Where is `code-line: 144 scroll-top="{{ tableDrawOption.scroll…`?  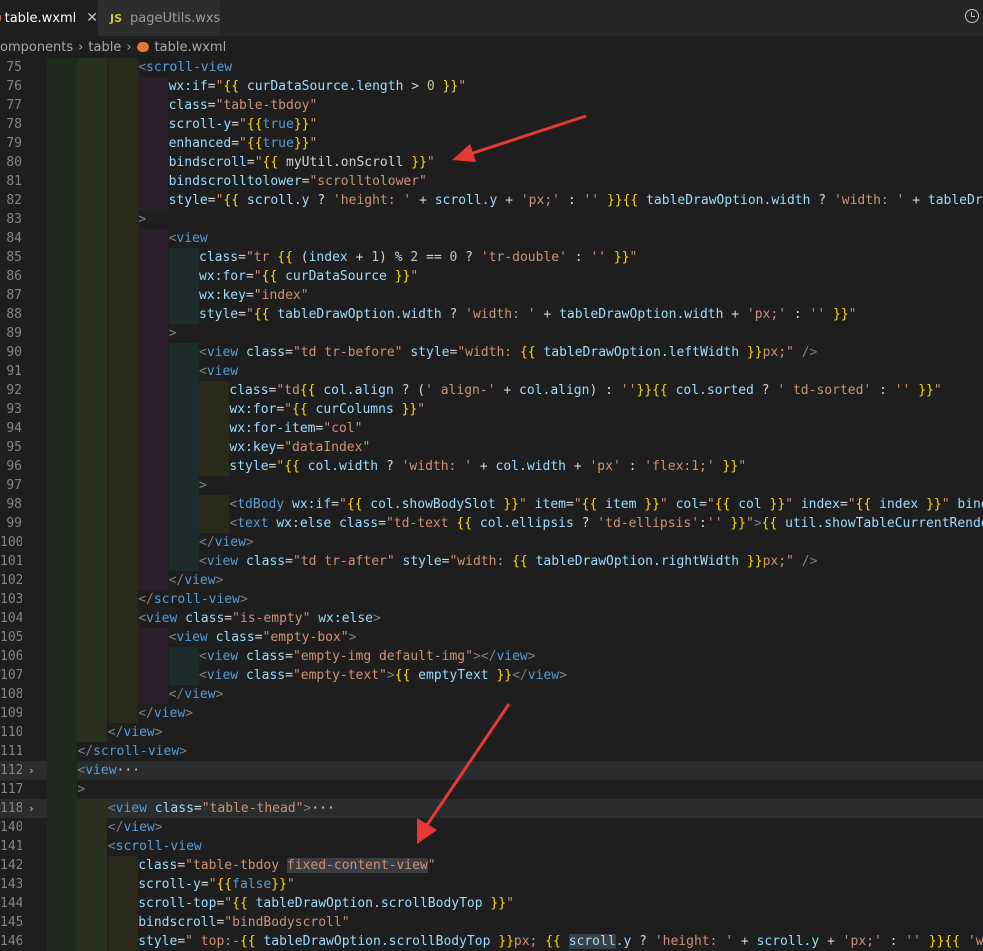 code-line: 144 scroll-top="{{ tableDrawOption.scroll… is located at coordinates (491, 903).